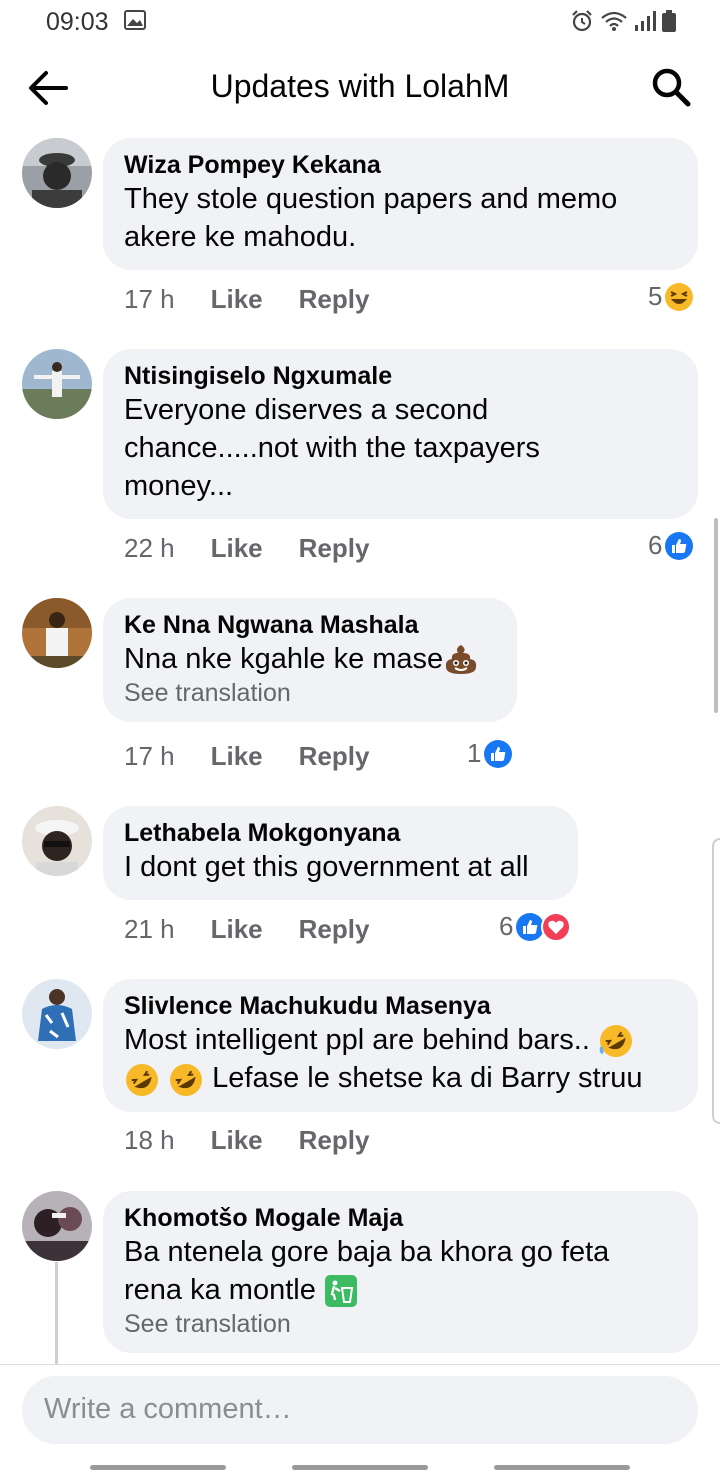 This screenshot has height=1480, width=720. Describe the element at coordinates (669, 21) in the screenshot. I see `battery-icon` at that location.